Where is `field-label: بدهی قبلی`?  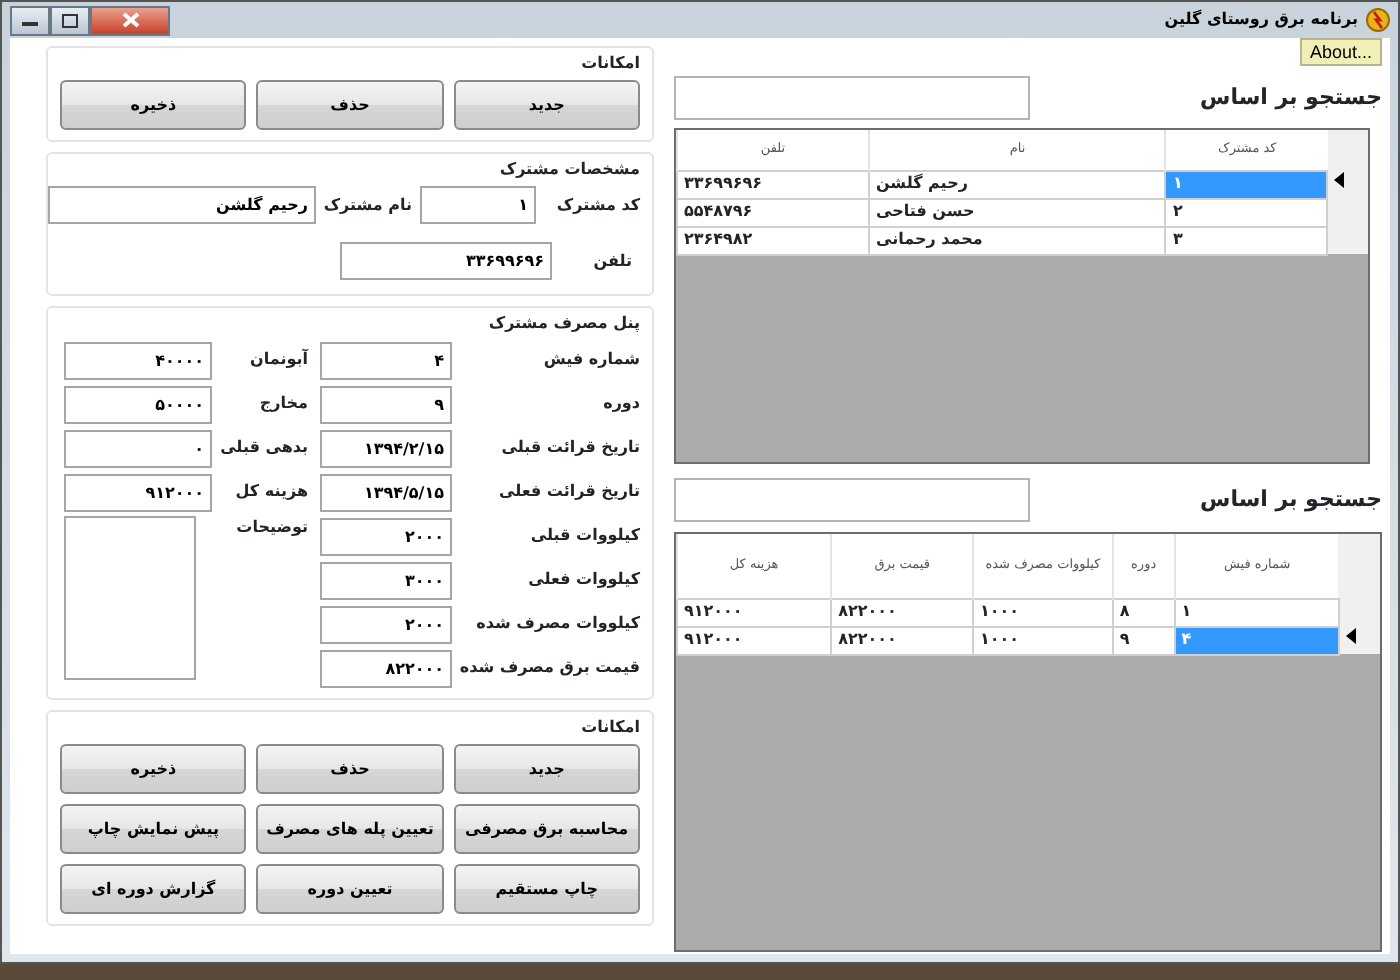
field-label: بدهی قبلی is located at coordinates (264, 448).